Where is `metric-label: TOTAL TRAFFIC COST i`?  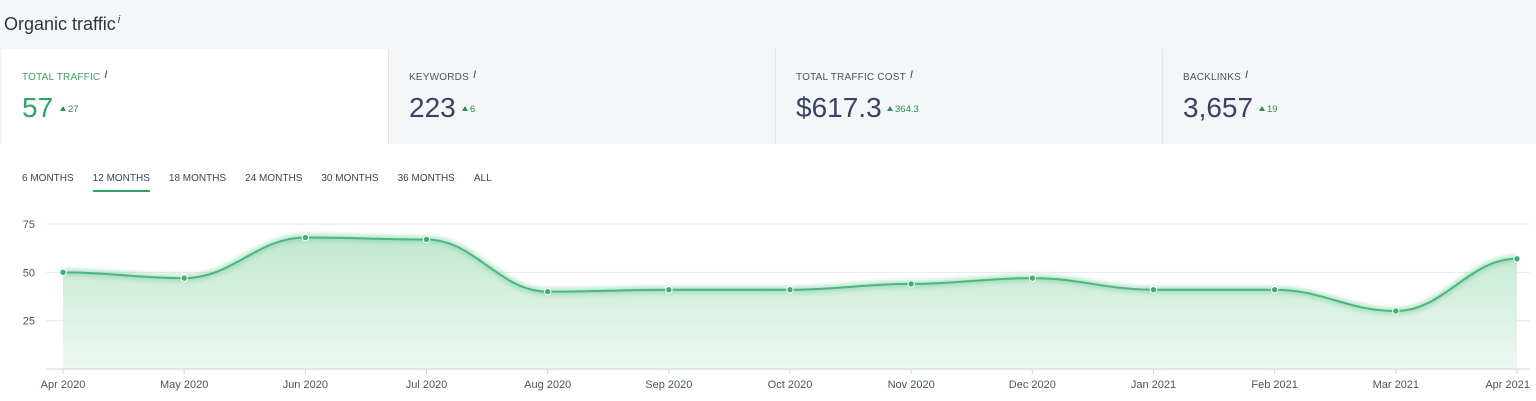 metric-label: TOTAL TRAFFIC COST i is located at coordinates (854, 76).